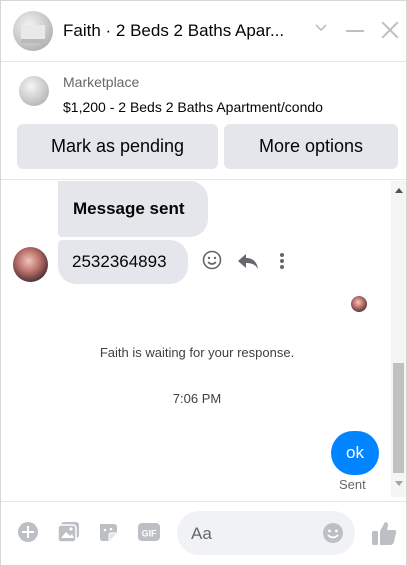 The height and width of the screenshot is (566, 407). Describe the element at coordinates (203, 501) in the screenshot. I see `composer-divider` at that location.